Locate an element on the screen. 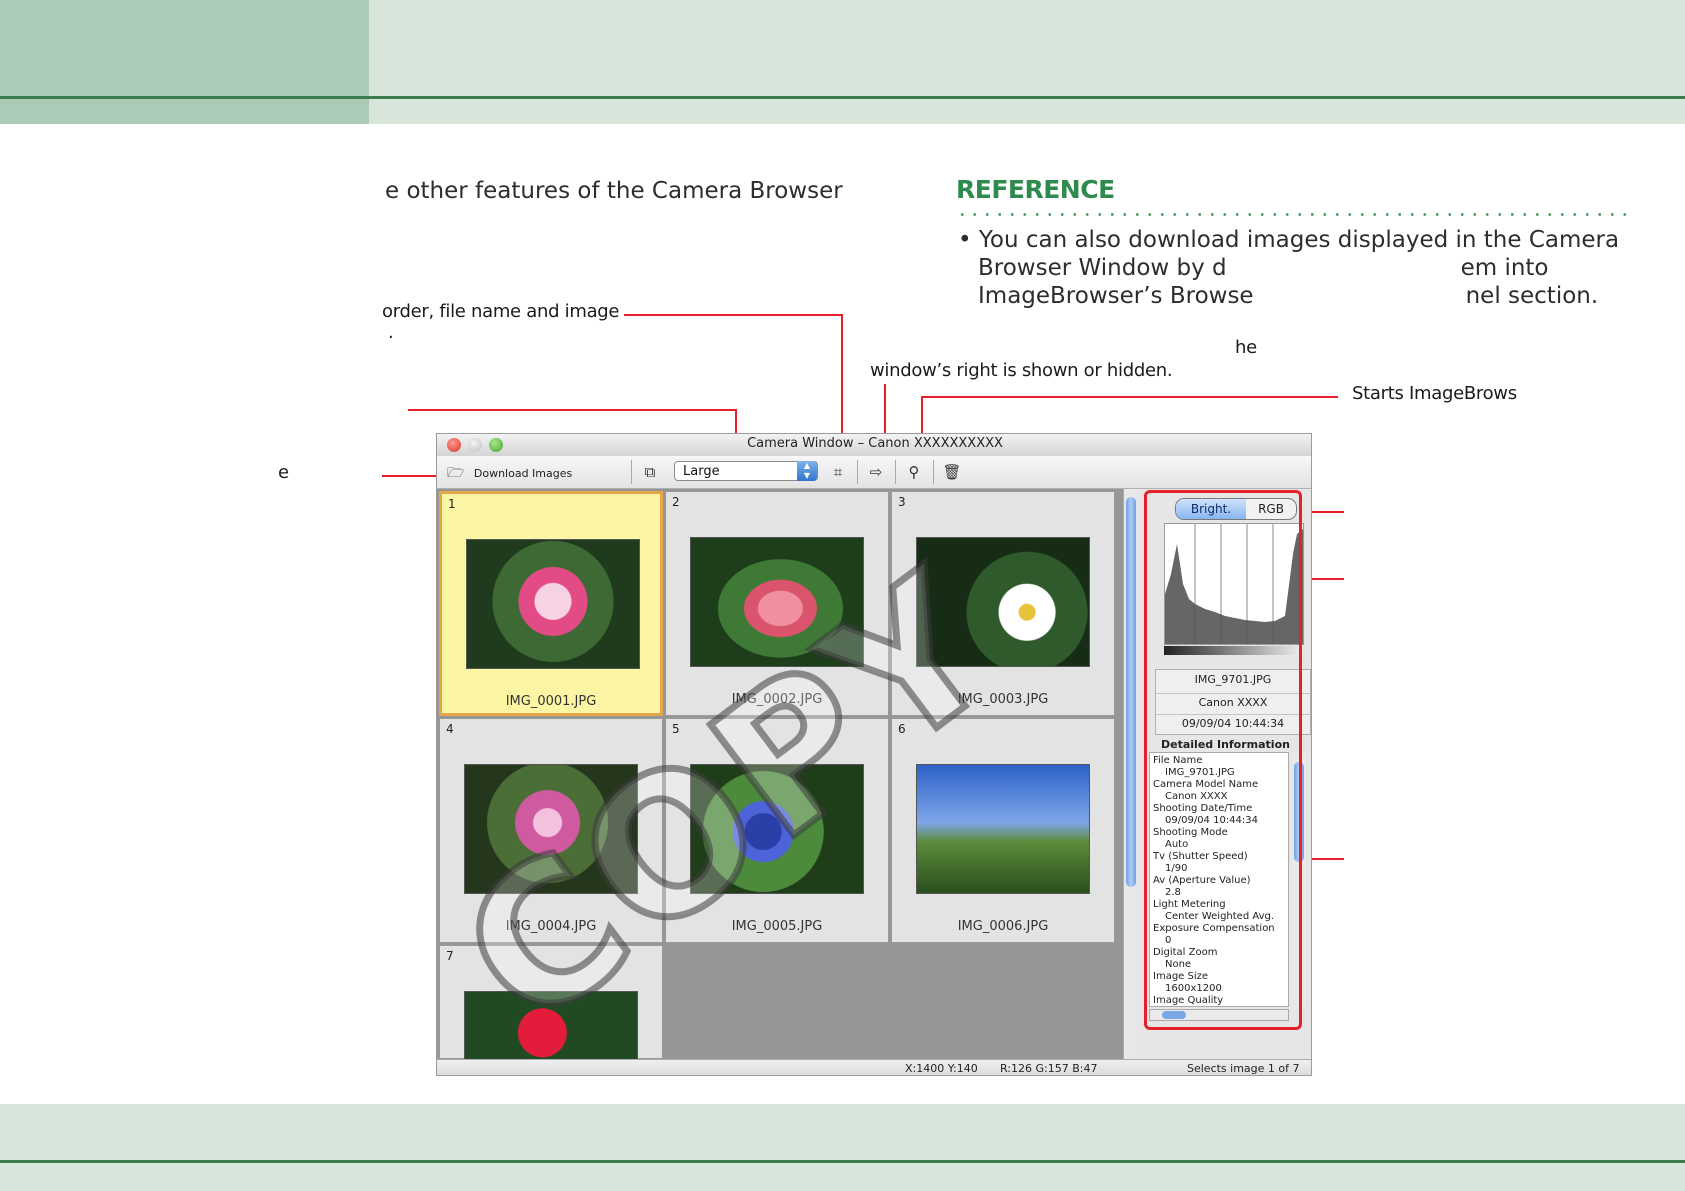 The height and width of the screenshot is (1191, 1685). window-titlebar: Camera Window – Canon XXXXXXXXXX is located at coordinates (874, 445).